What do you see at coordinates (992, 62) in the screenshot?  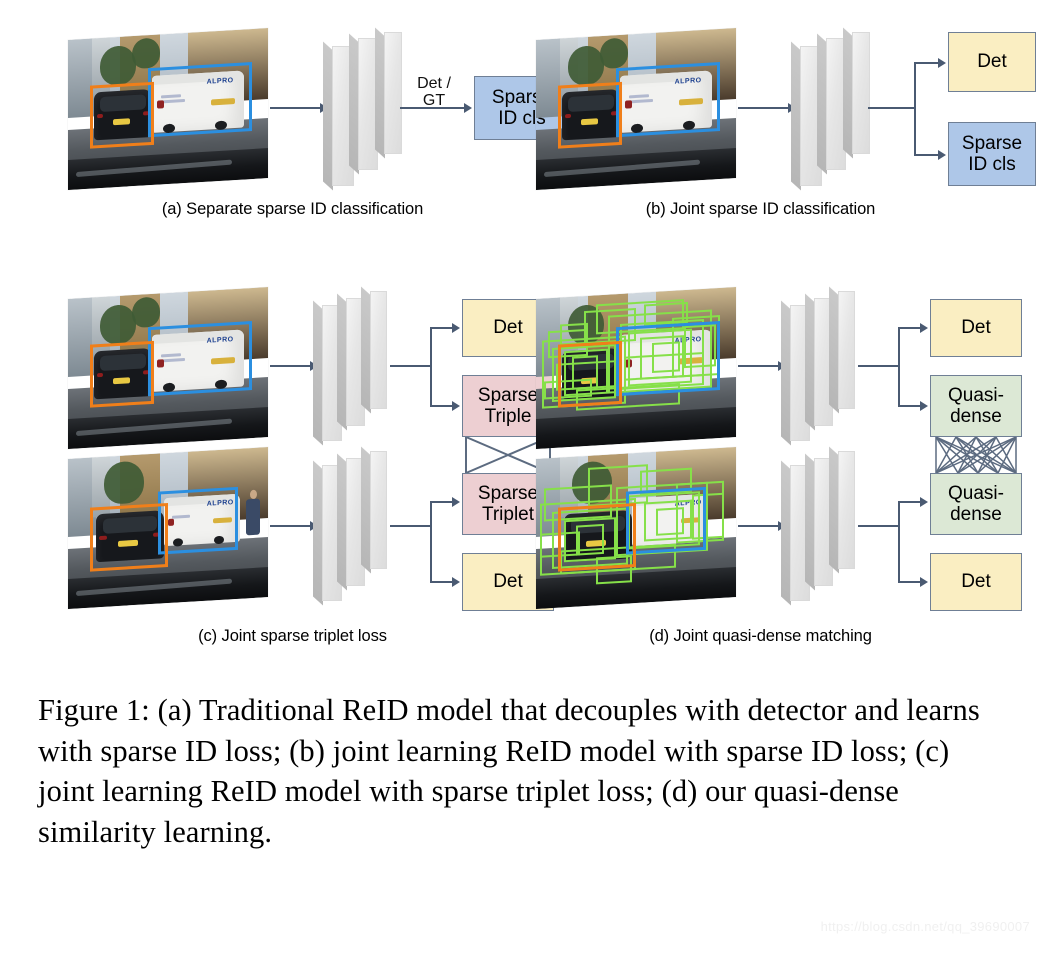 I see `output-box-det: Det` at bounding box center [992, 62].